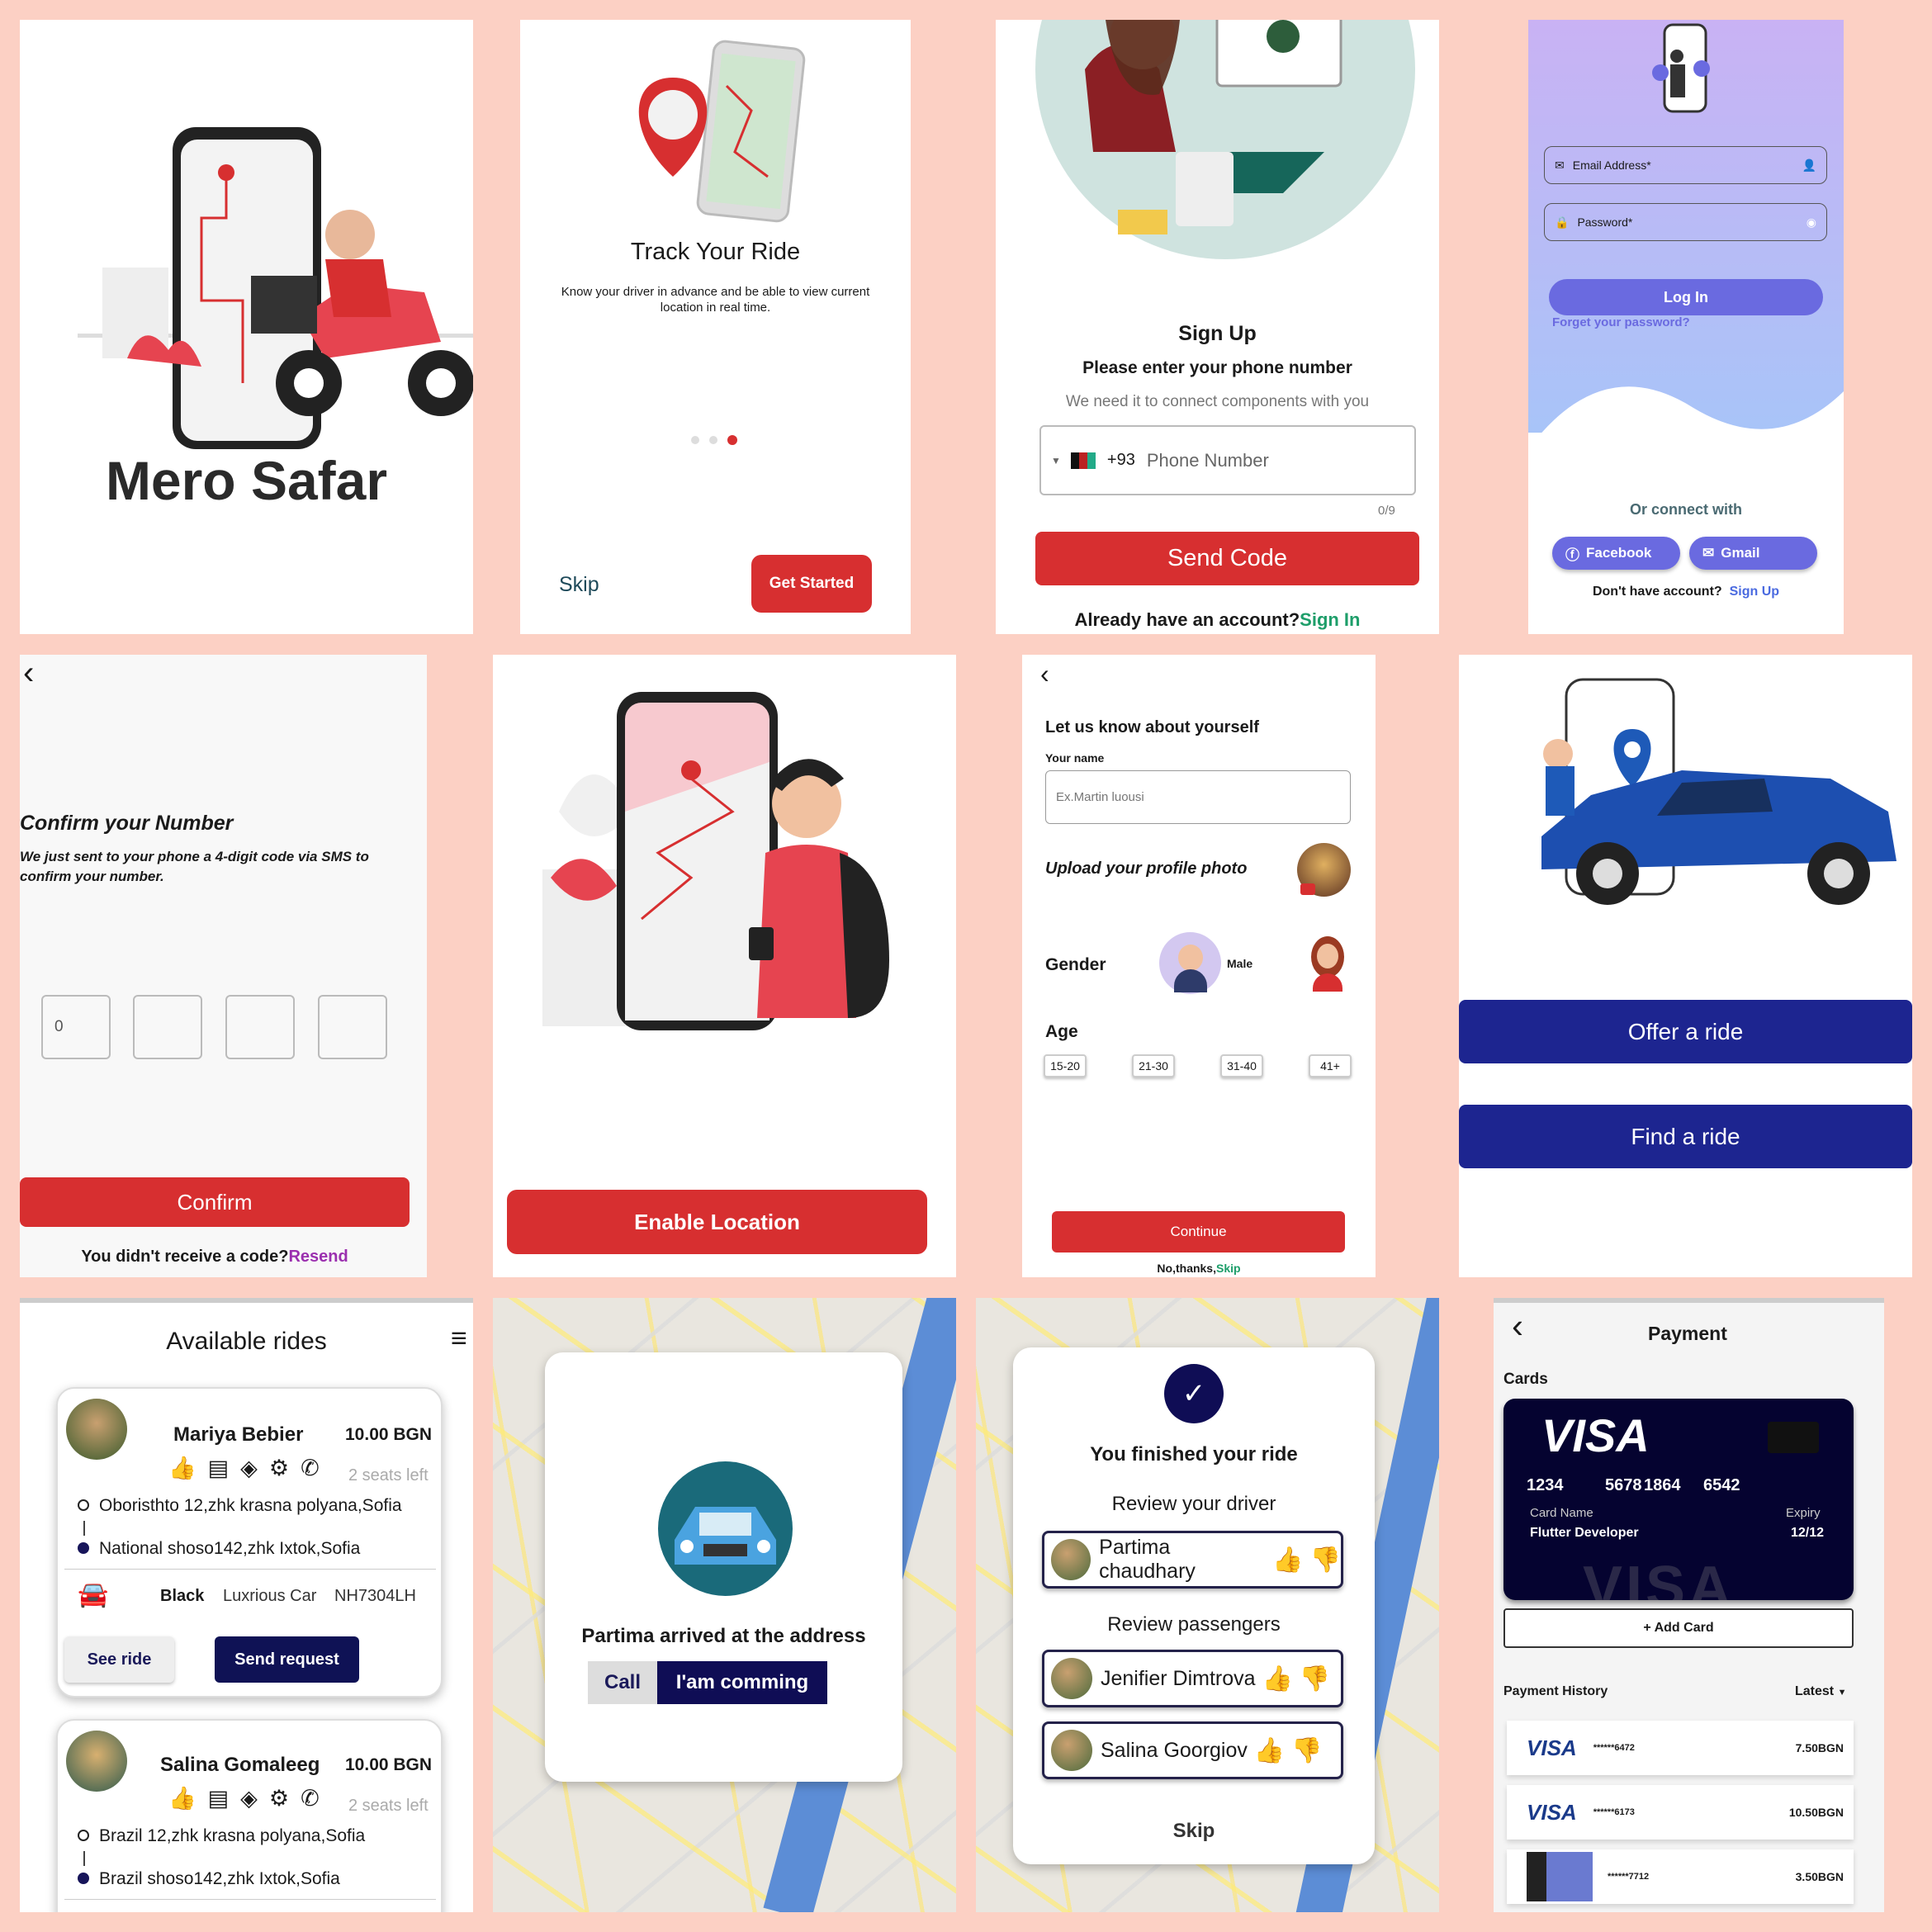  Describe the element at coordinates (1056, 460) in the screenshot. I see `chevron-down-icon: ▼` at that location.